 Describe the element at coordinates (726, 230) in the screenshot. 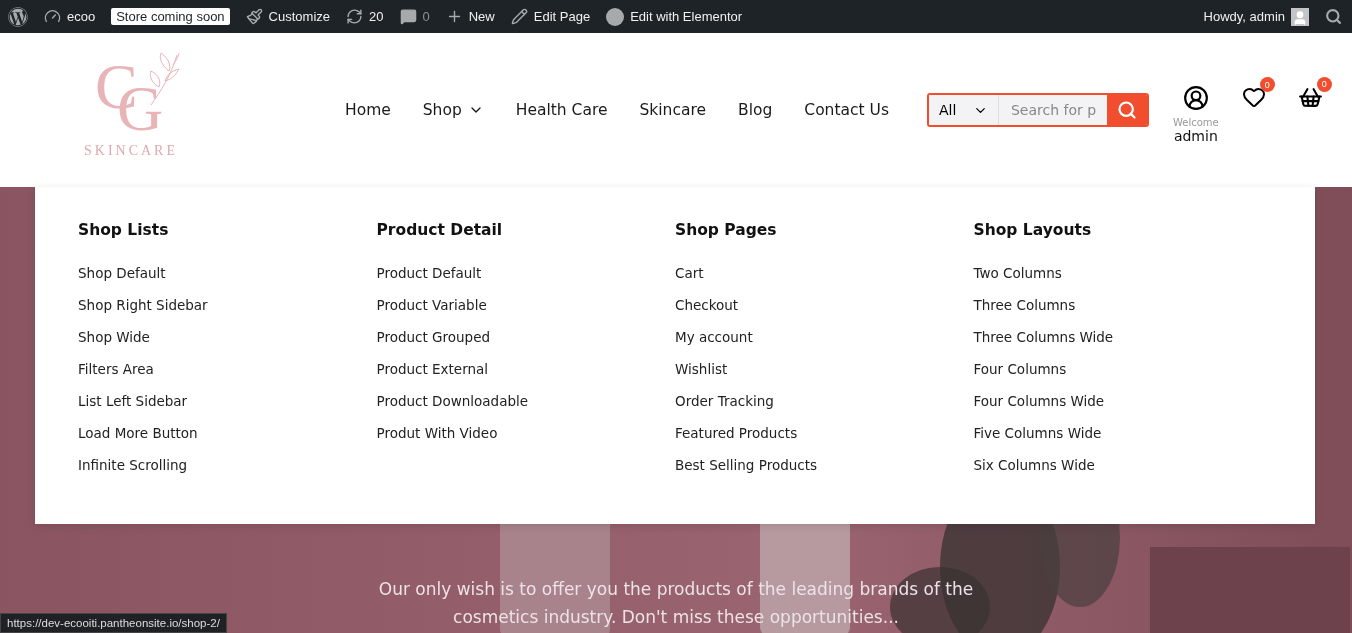

I see `menu-column-title: Shop Pages` at that location.